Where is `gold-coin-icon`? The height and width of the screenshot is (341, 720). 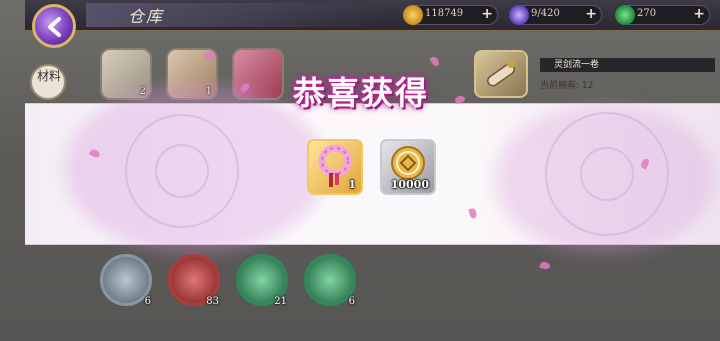
gold-coin-icon is located at coordinates (413, 15).